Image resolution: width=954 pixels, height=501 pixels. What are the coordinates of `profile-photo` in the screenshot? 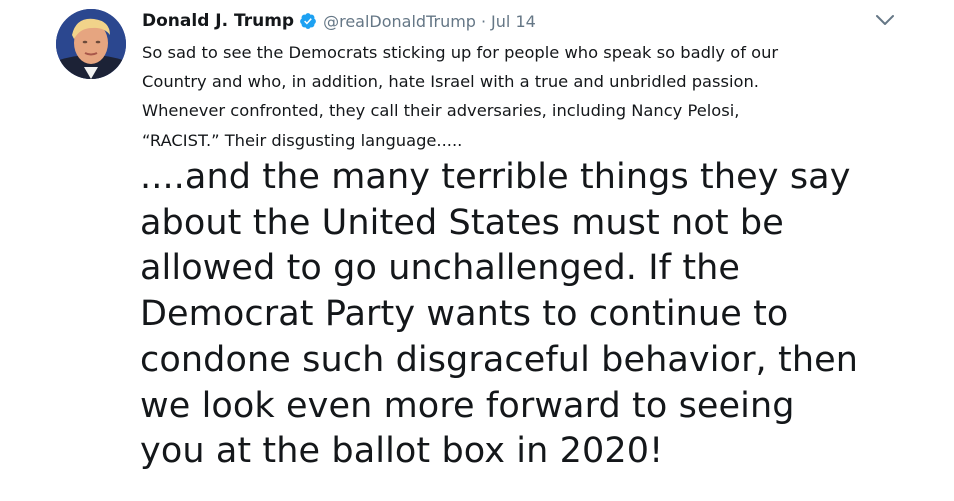 It's located at (91, 44).